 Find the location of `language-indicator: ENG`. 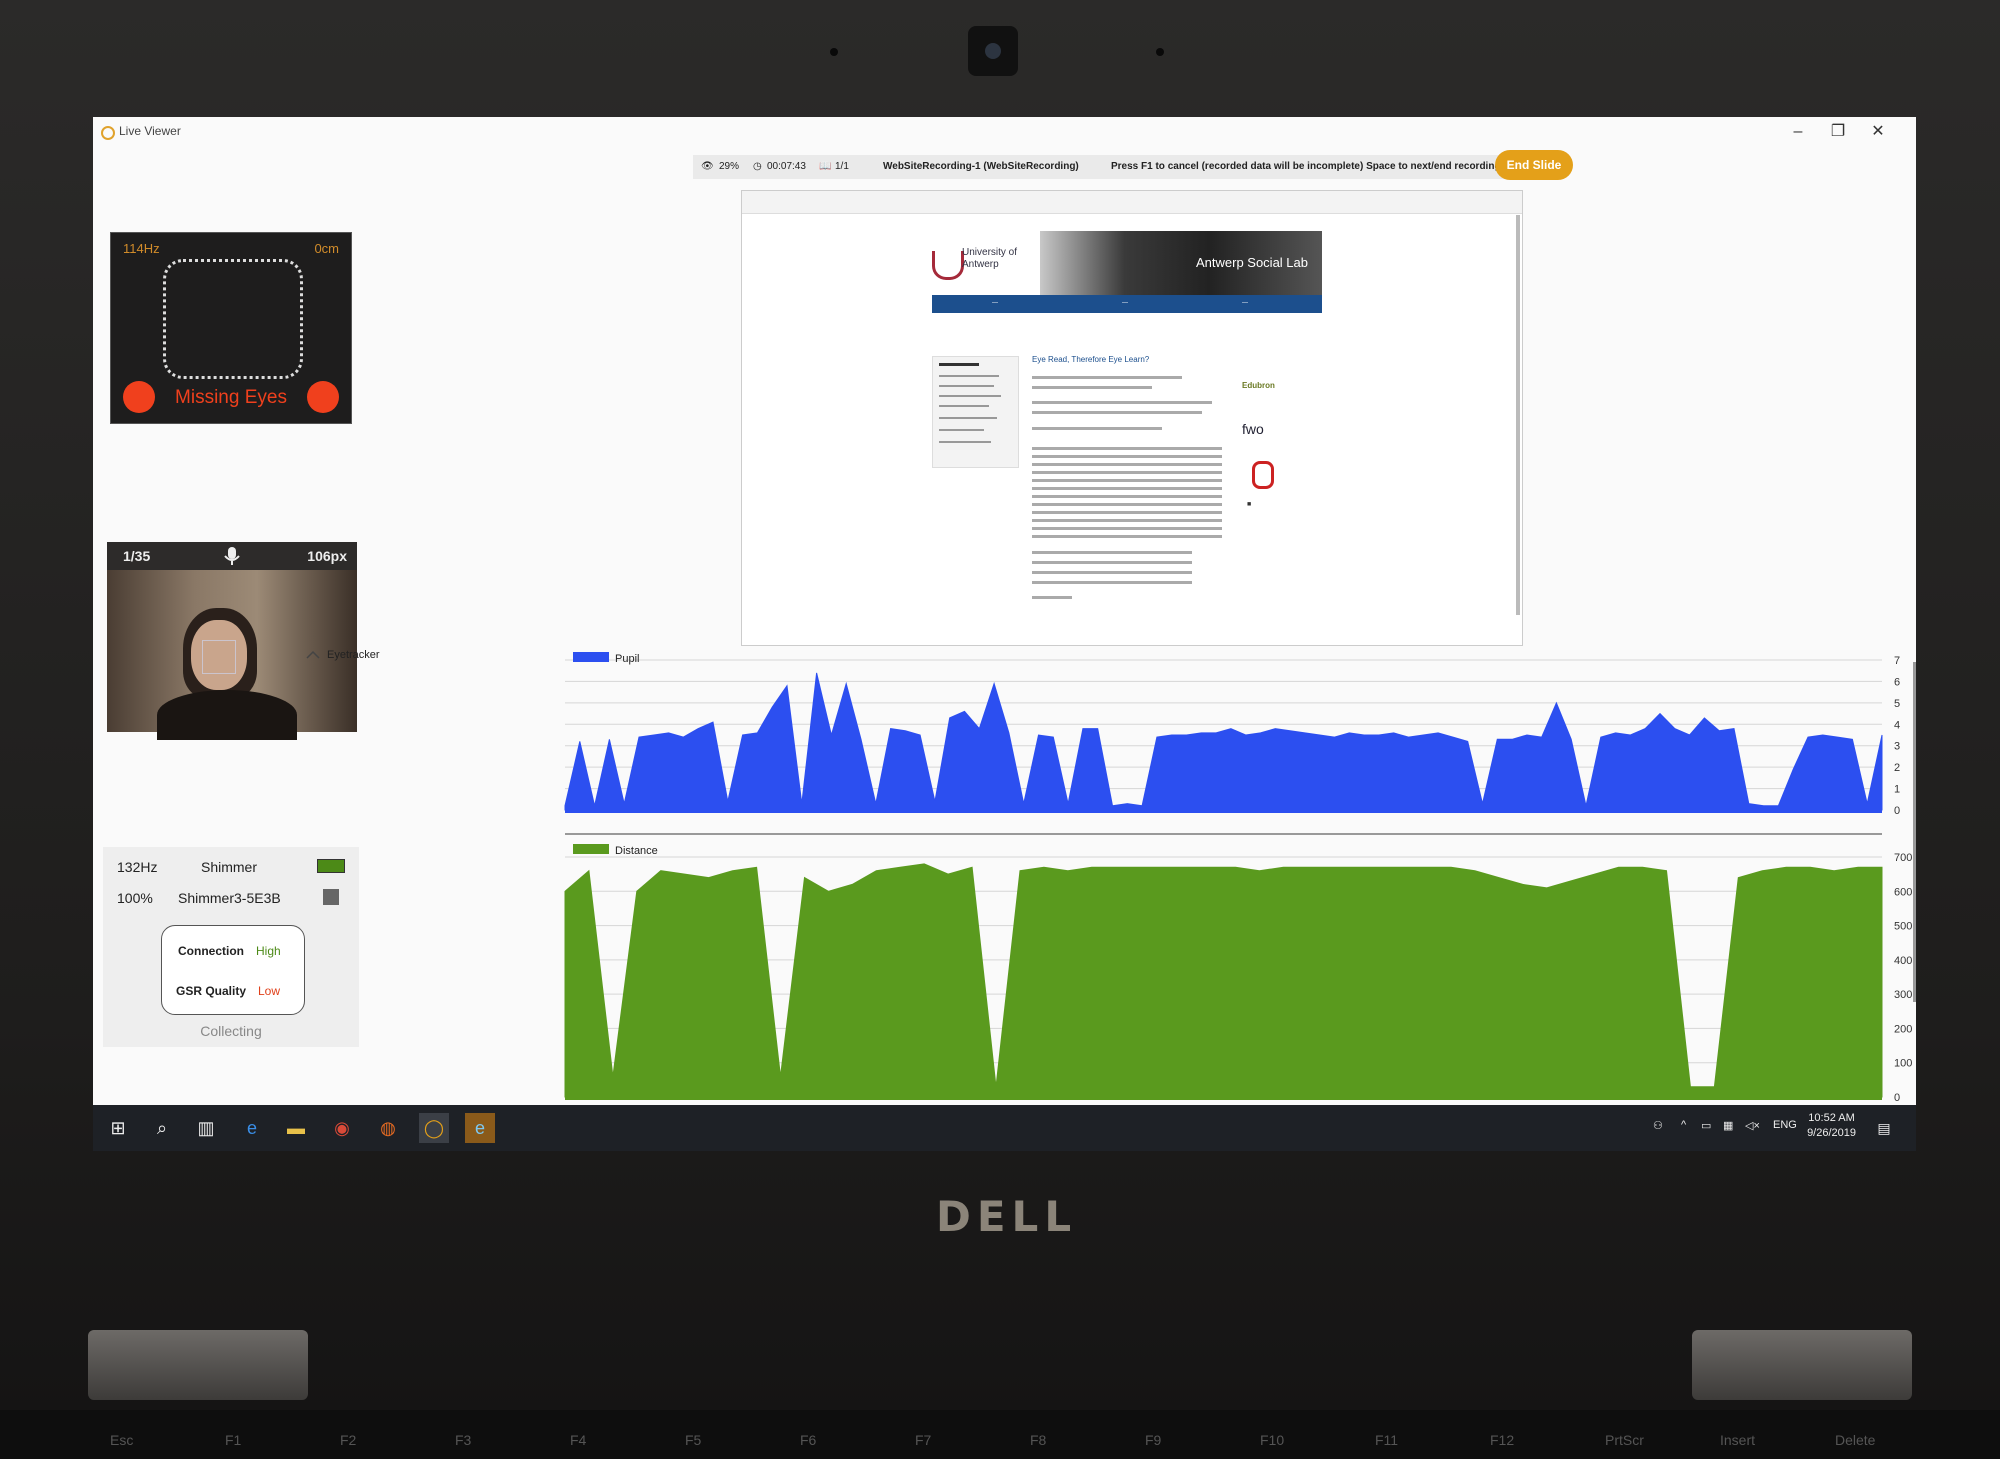

language-indicator: ENG is located at coordinates (1785, 1125).